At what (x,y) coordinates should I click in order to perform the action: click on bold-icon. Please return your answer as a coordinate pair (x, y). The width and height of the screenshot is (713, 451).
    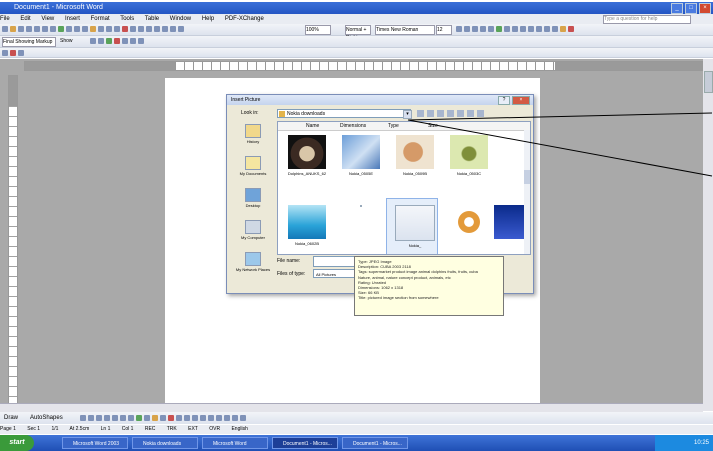
    Looking at the image, I should click on (459, 29).